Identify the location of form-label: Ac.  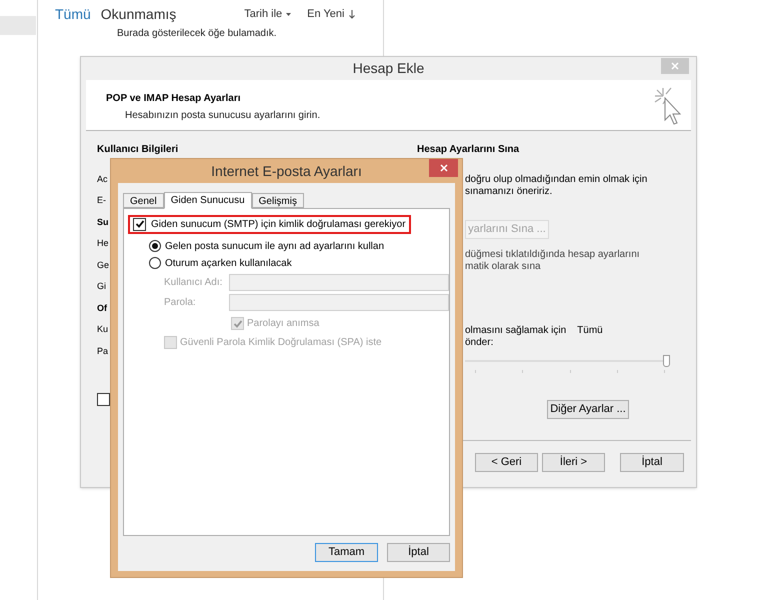
(102, 179).